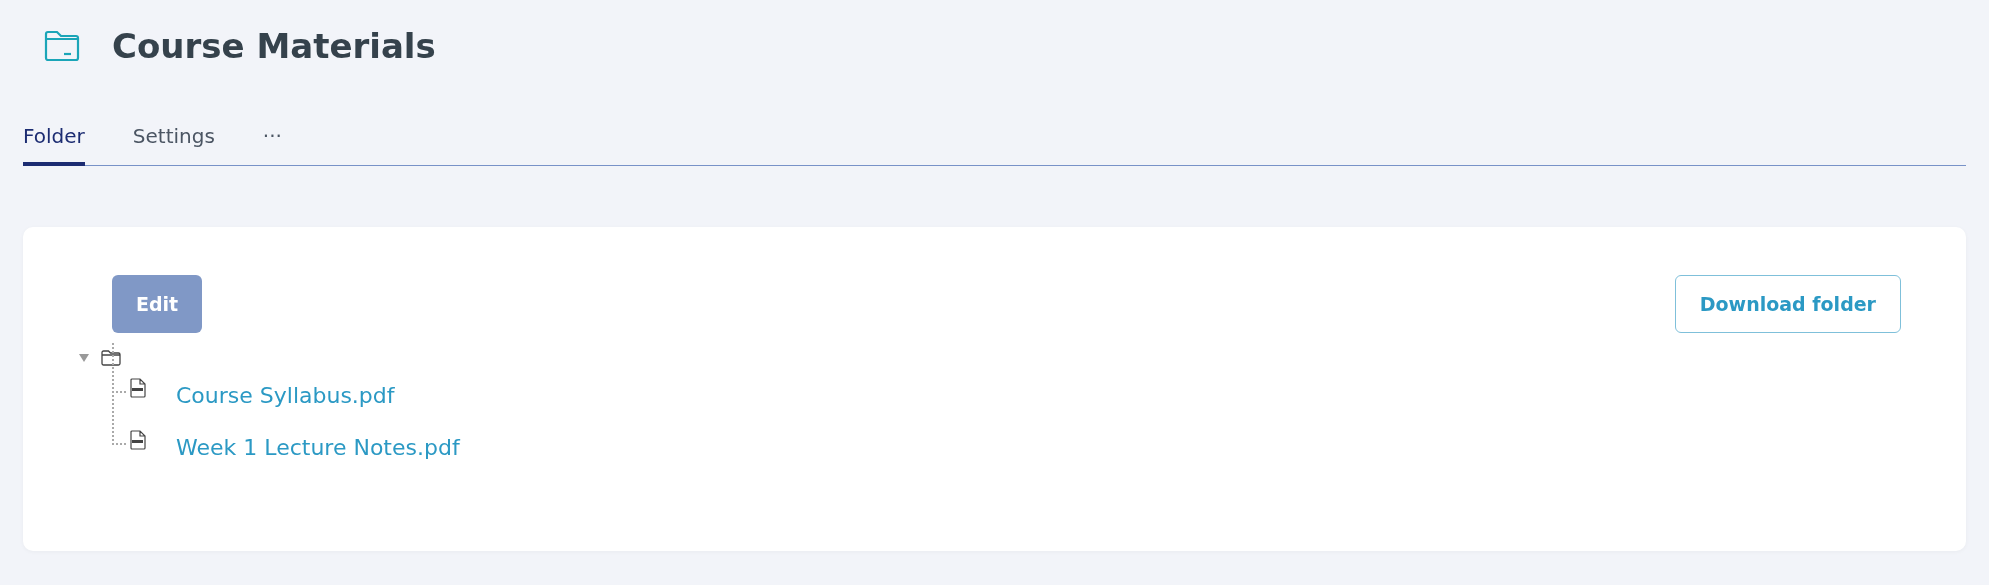 The image size is (1989, 585). What do you see at coordinates (274, 46) in the screenshot?
I see `page-title: Course Materials` at bounding box center [274, 46].